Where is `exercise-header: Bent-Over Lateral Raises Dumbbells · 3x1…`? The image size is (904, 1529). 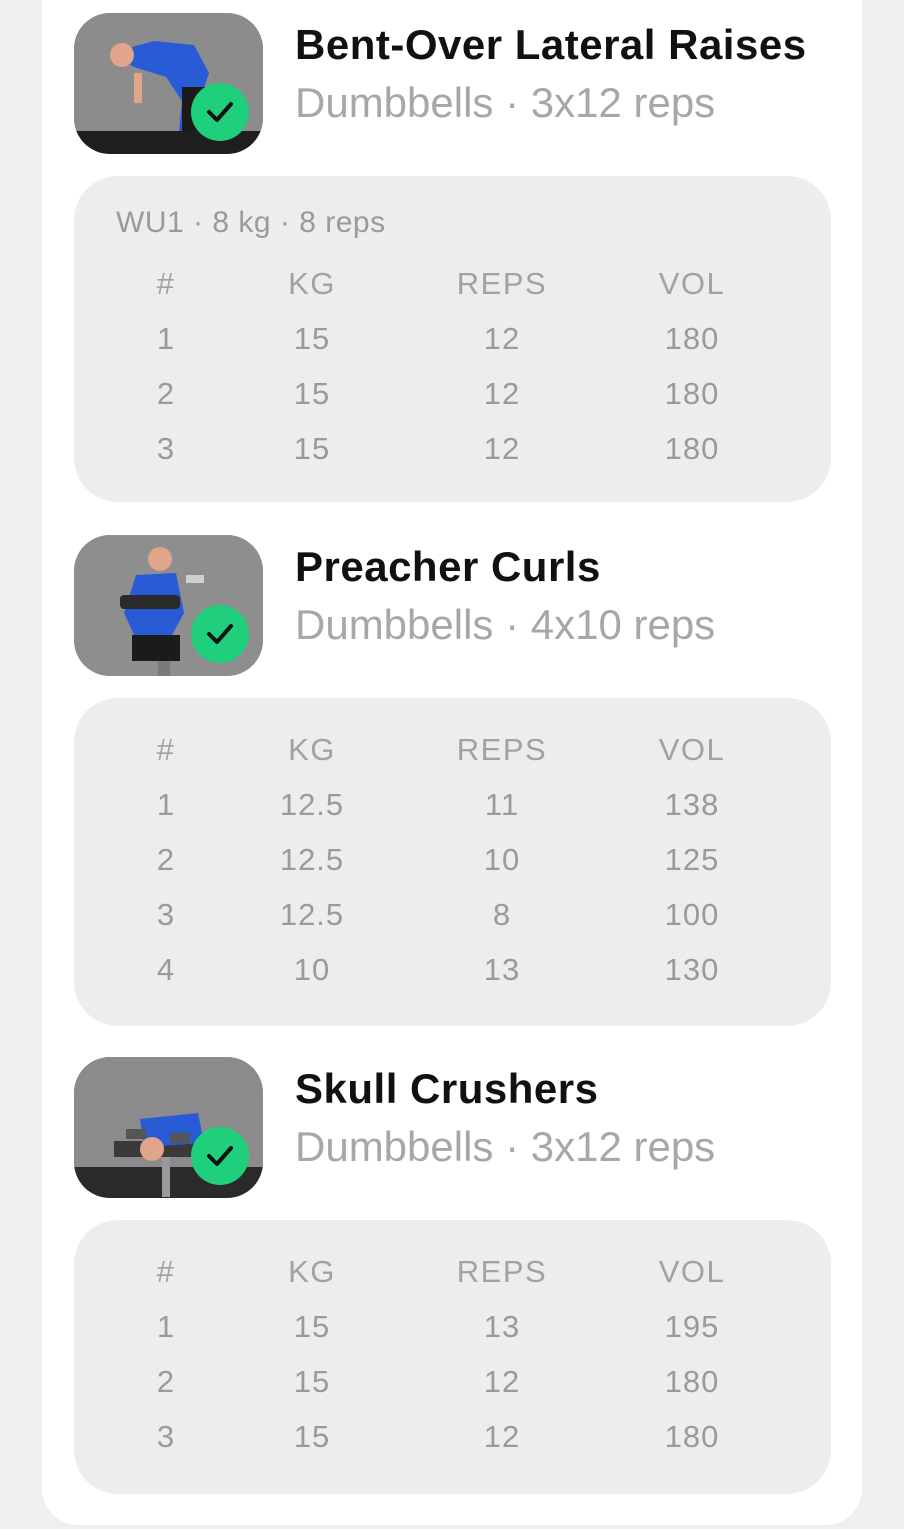 exercise-header: Bent-Over Lateral Raises Dumbbells · 3x1… is located at coordinates (452, 85).